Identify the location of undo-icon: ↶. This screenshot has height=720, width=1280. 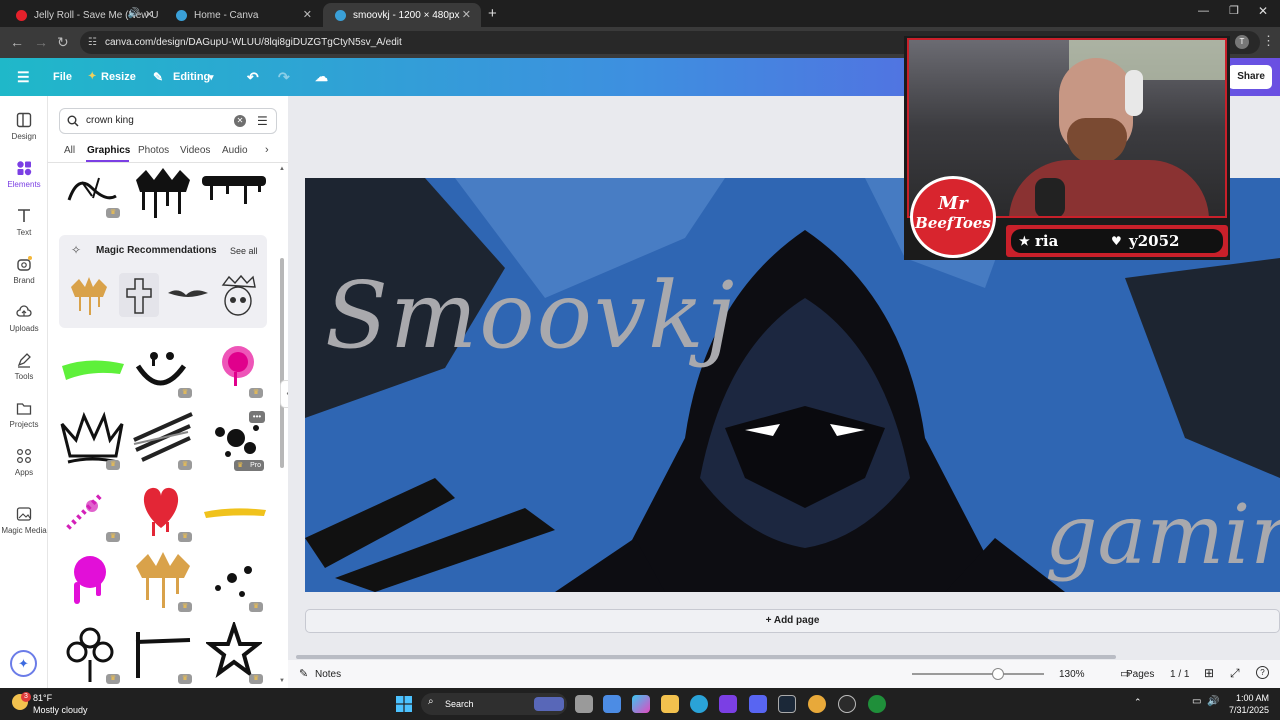
(253, 77).